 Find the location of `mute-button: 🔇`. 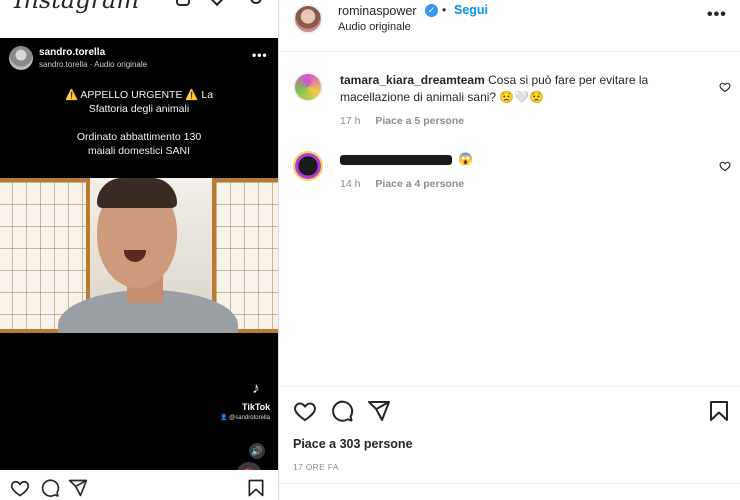

mute-button: 🔇 is located at coordinates (249, 466).